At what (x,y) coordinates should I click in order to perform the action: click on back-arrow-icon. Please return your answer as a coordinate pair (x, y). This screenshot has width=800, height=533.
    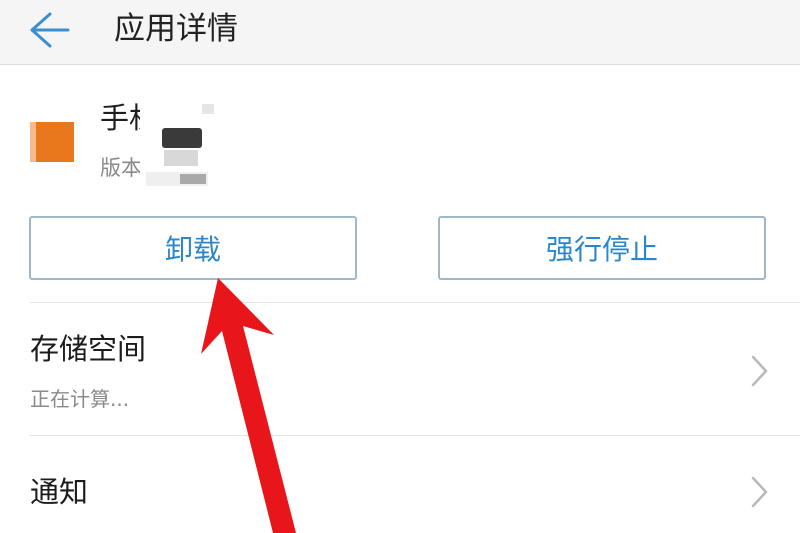
    Looking at the image, I should click on (50, 30).